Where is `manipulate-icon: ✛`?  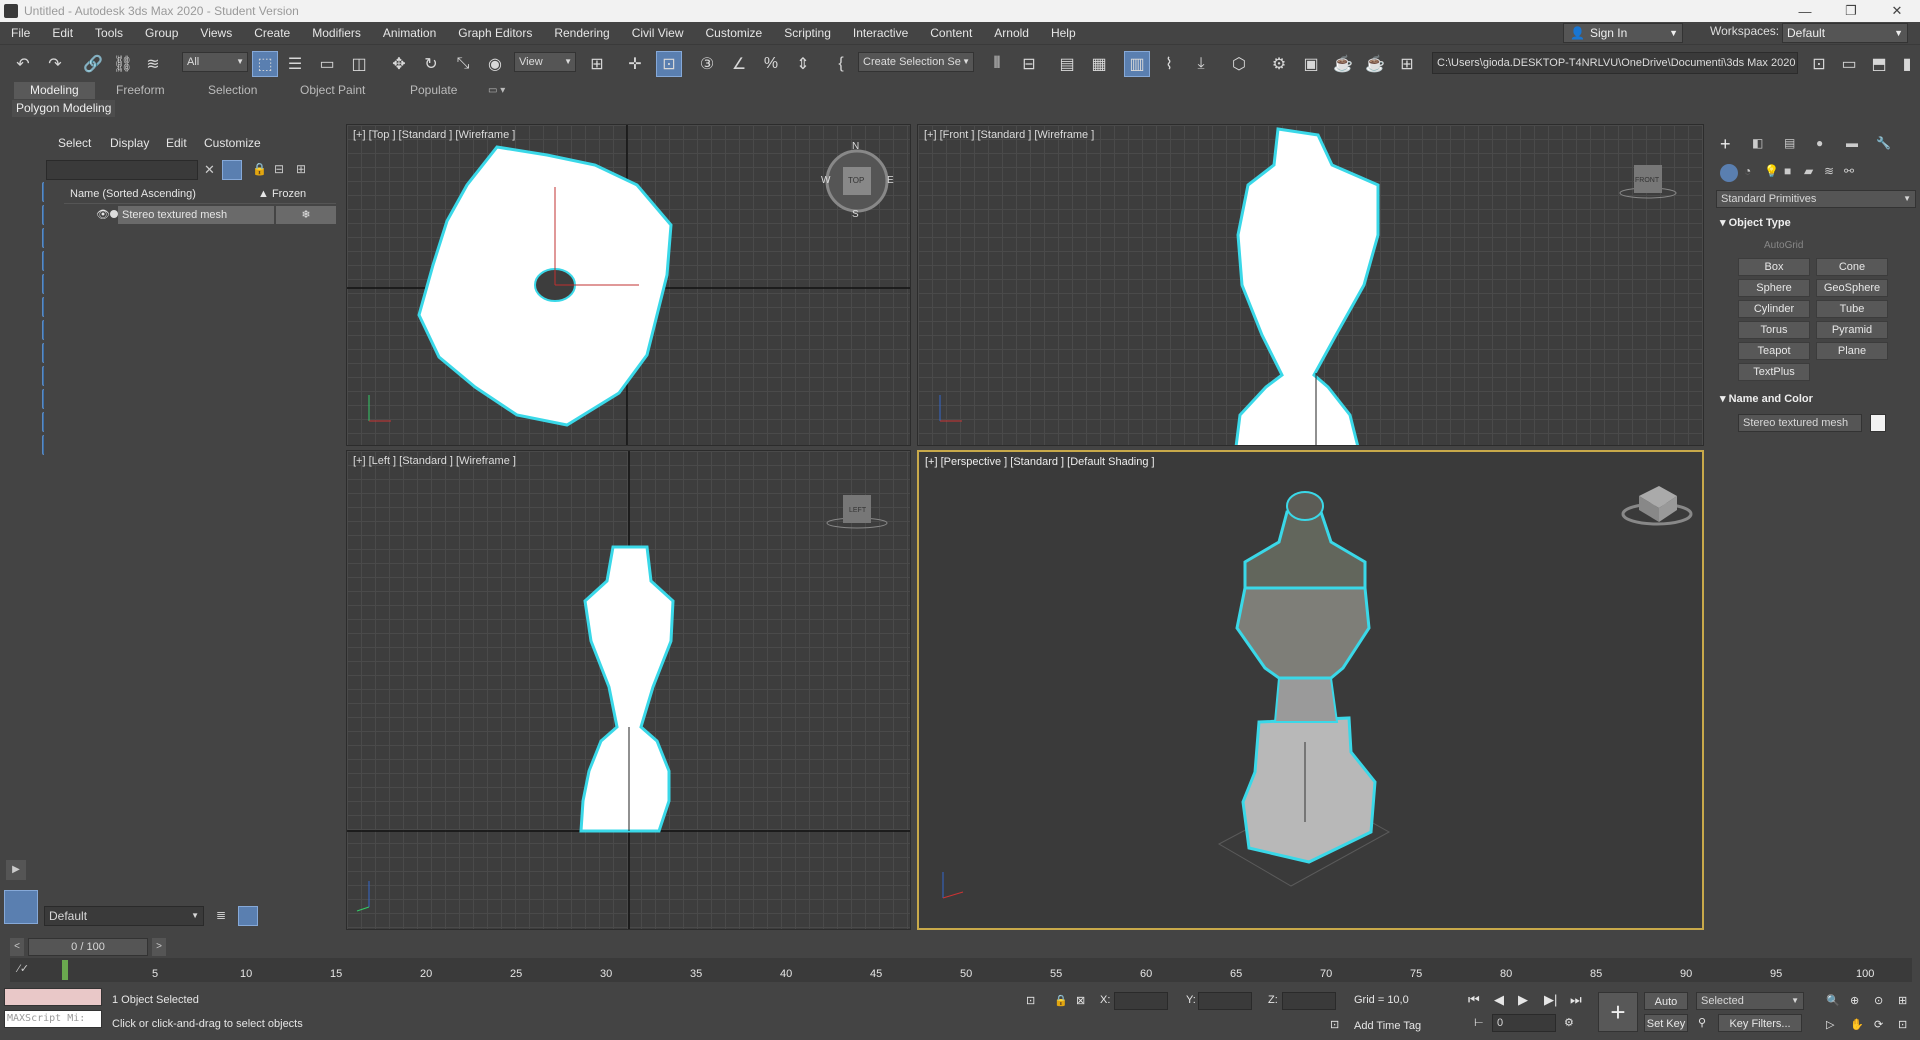
manipulate-icon: ✛ is located at coordinates (635, 64).